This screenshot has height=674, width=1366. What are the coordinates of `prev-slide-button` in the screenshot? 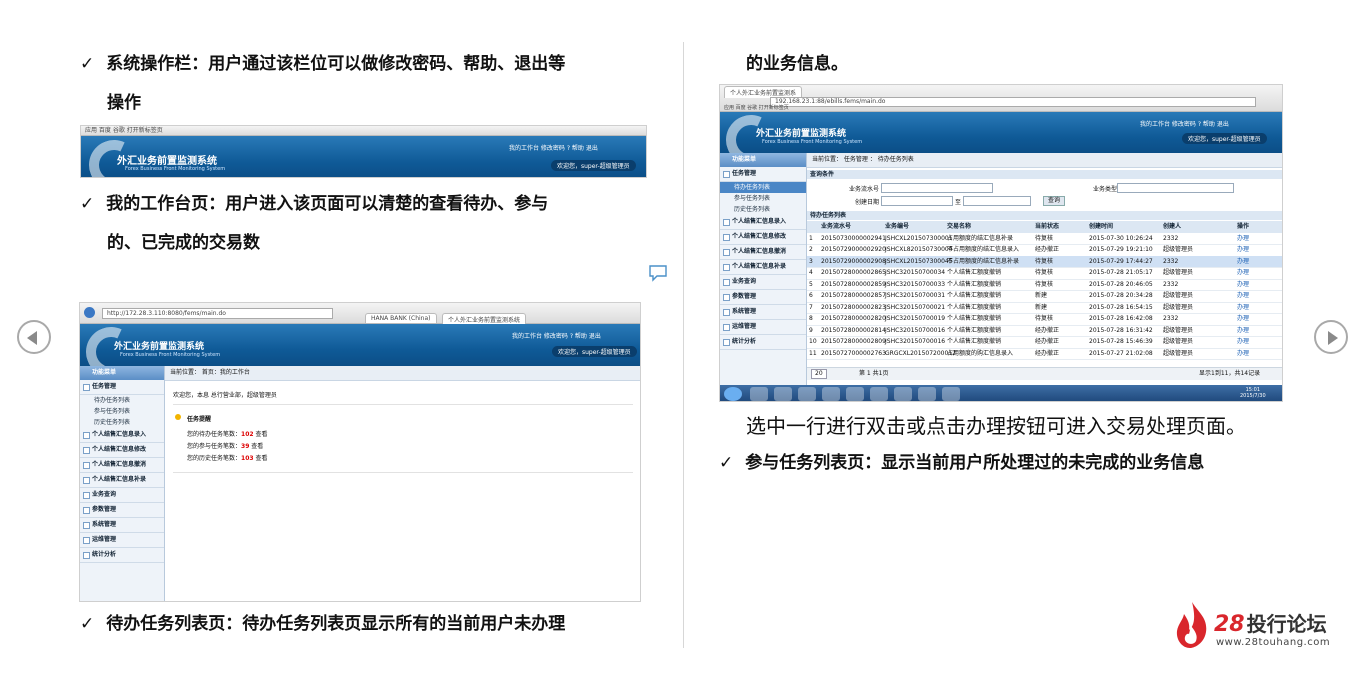 It's located at (34, 337).